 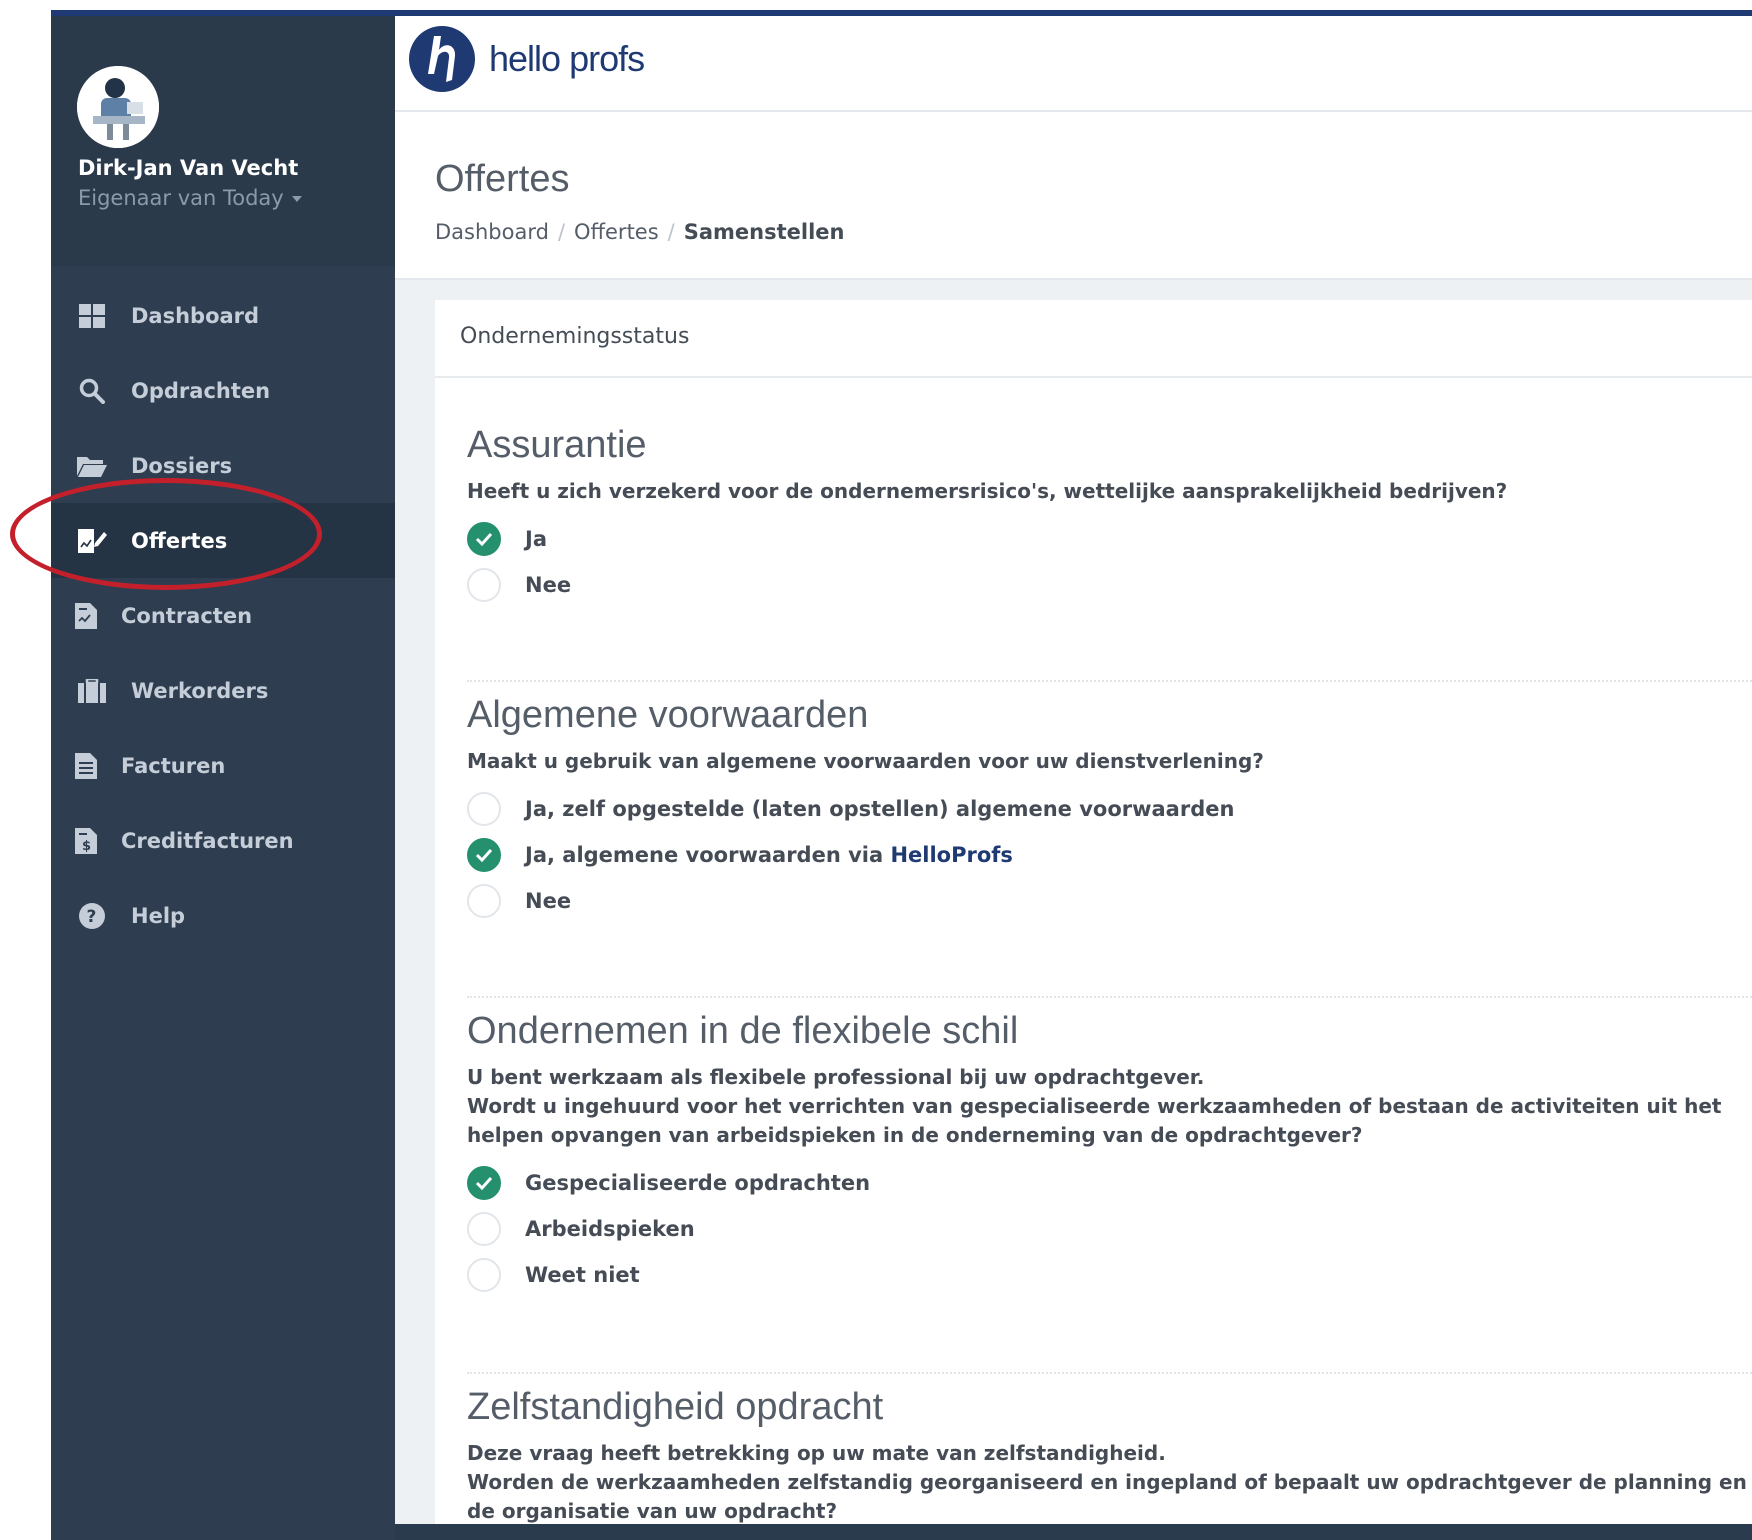 I want to click on chevron-down-icon, so click(x=296, y=199).